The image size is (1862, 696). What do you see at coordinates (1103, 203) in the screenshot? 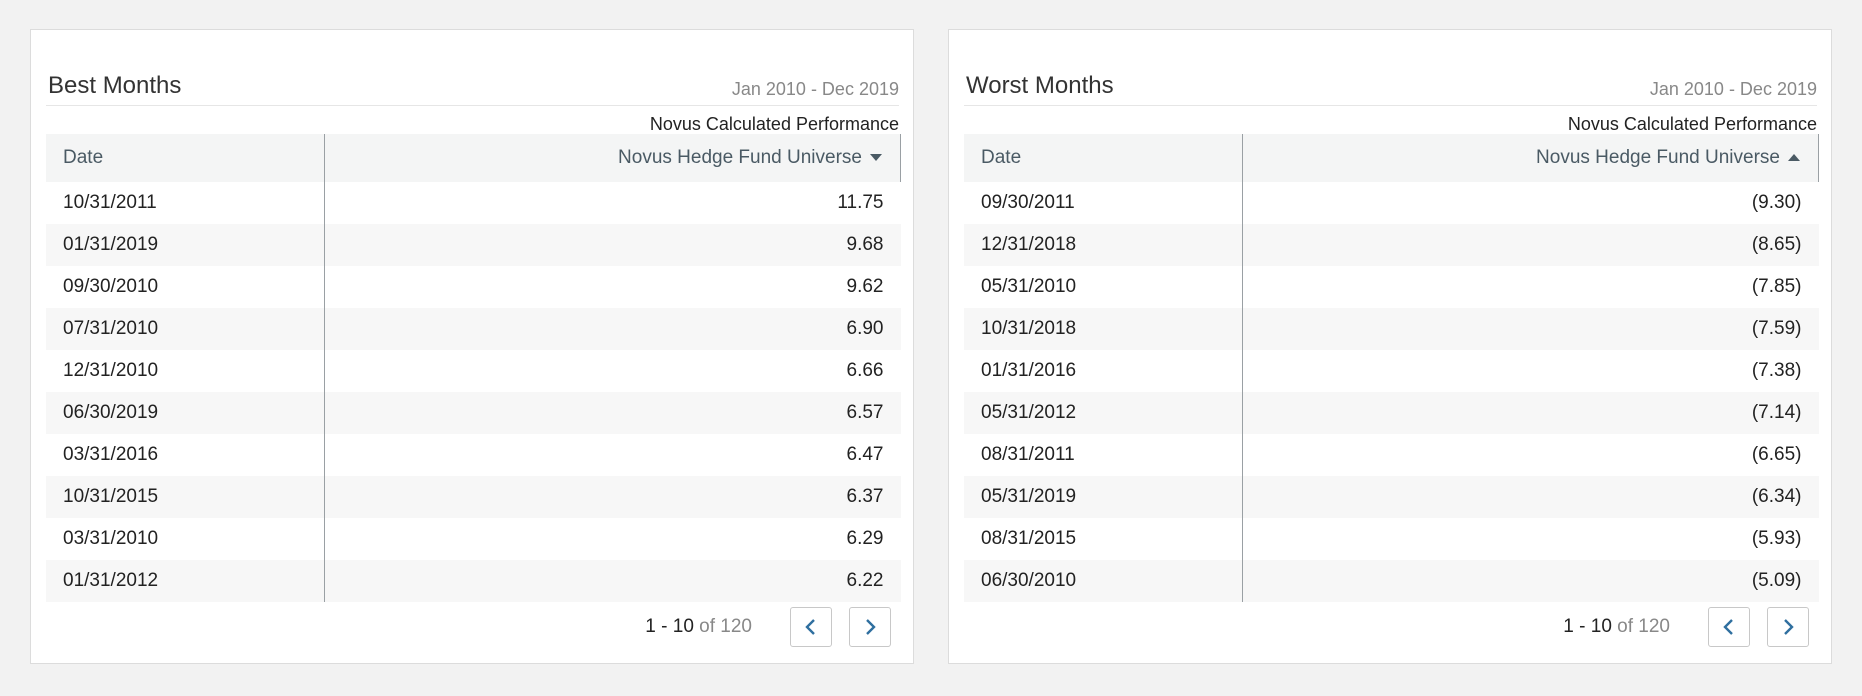
I see `date-cell: 09/30/2011` at bounding box center [1103, 203].